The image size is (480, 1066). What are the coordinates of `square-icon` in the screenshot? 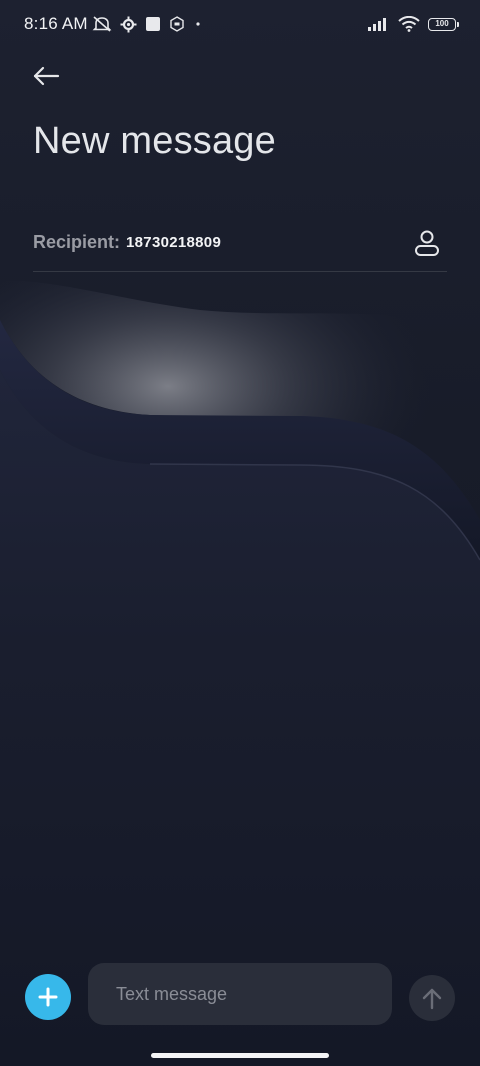 It's located at (153, 24).